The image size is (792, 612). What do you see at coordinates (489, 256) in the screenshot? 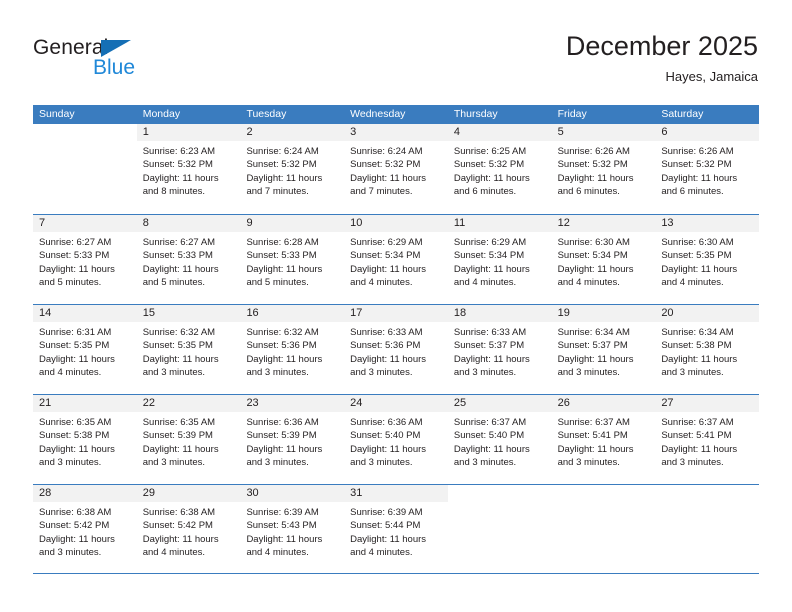
I see `sunset-text: Sunset: 5:34 PM` at bounding box center [489, 256].